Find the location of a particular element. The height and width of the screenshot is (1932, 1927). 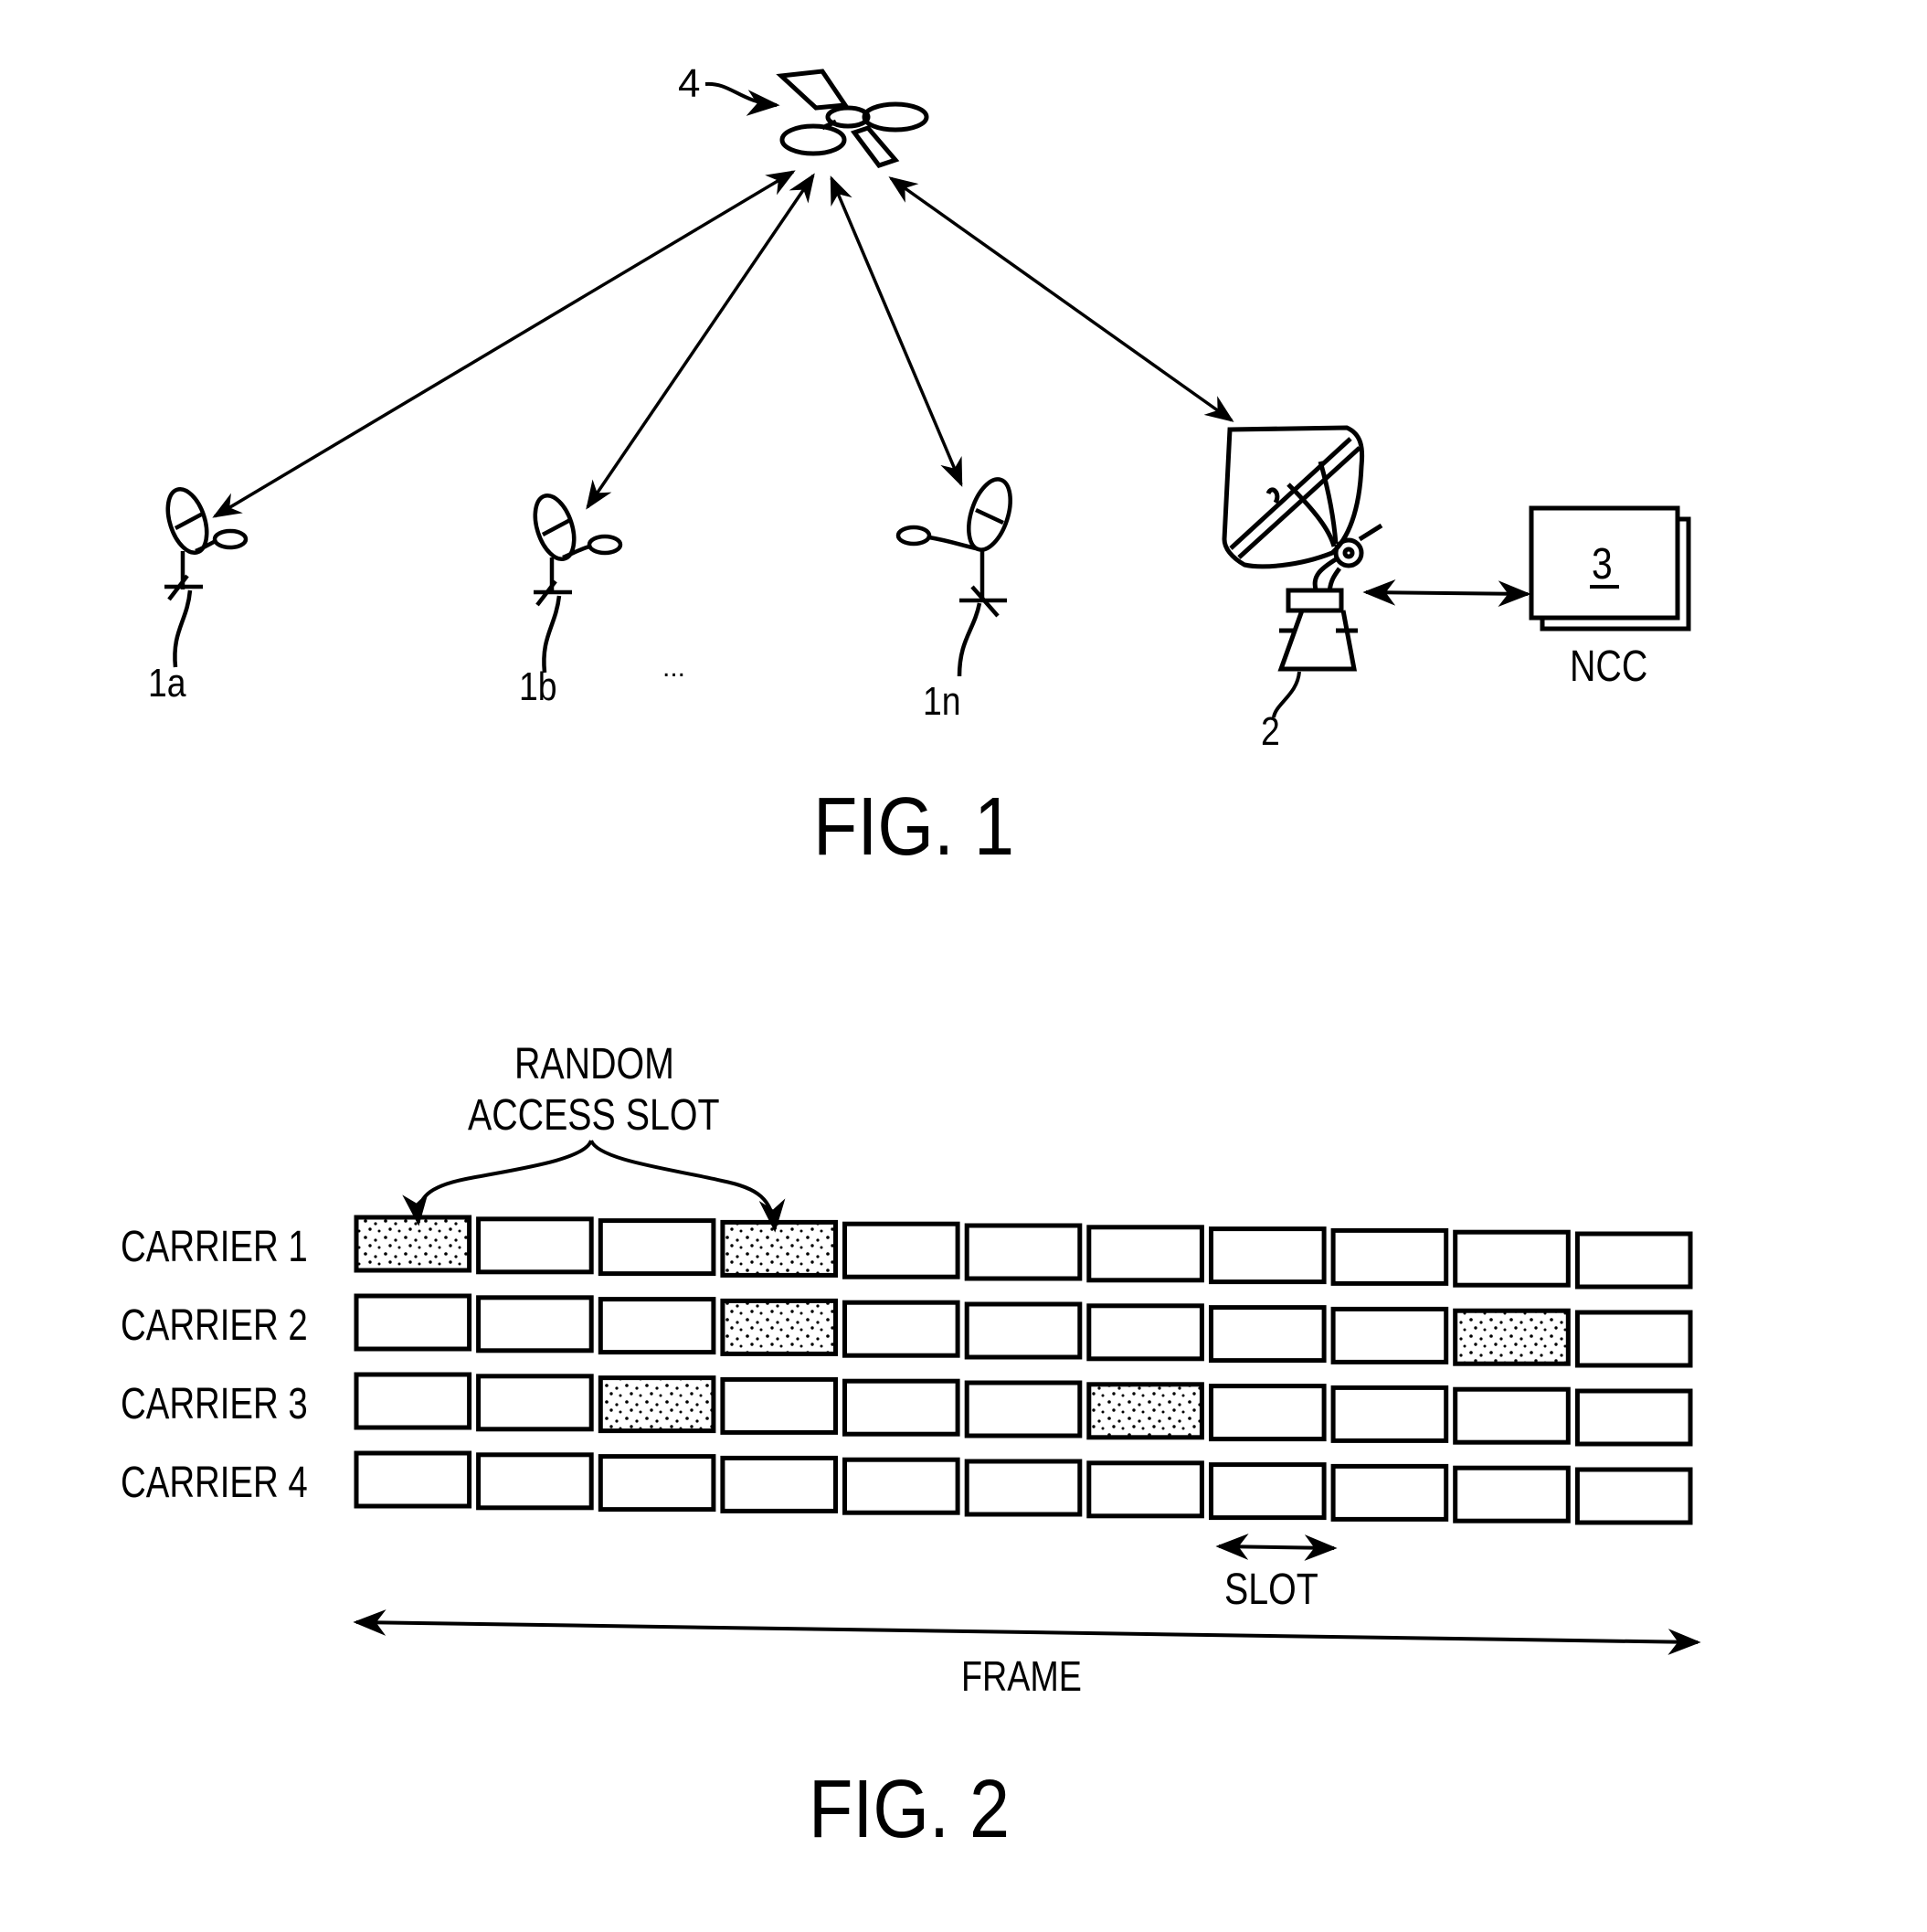

frame-width-arrow is located at coordinates (1027, 1632).